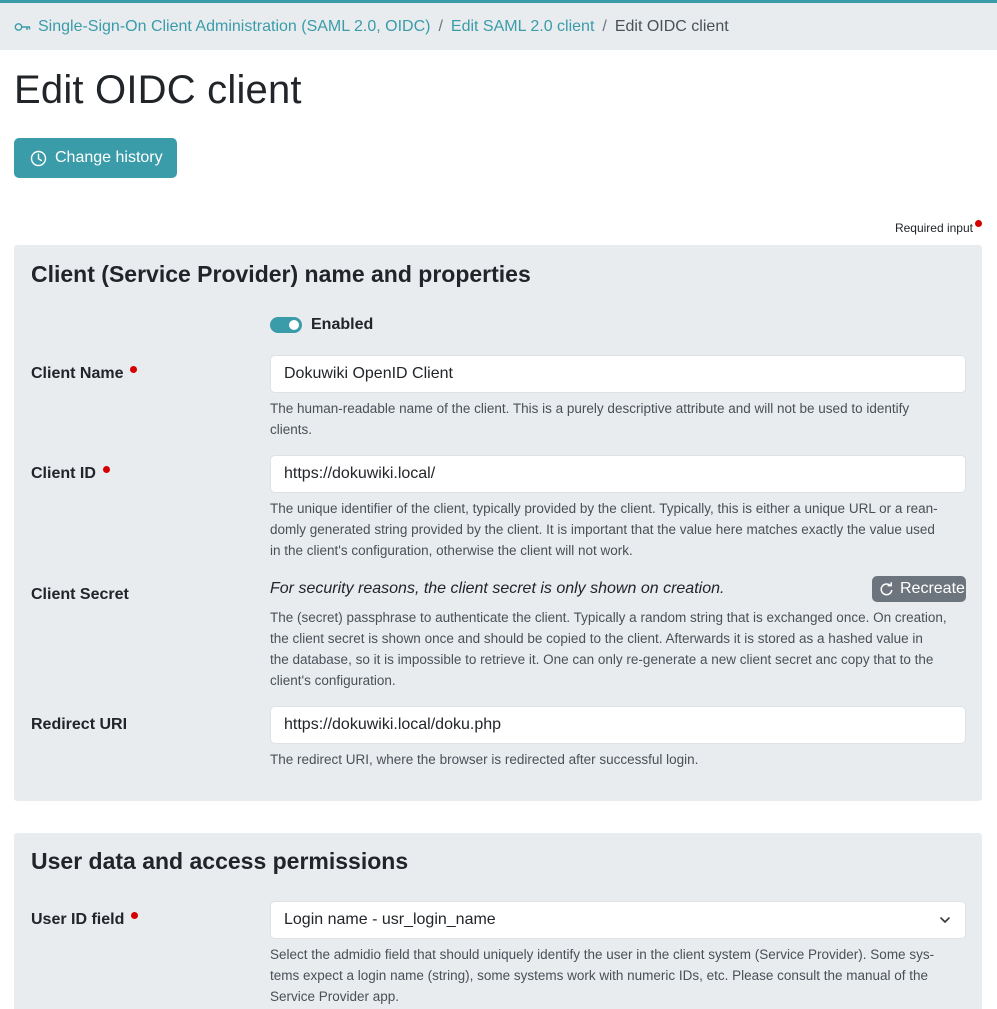  What do you see at coordinates (945, 922) in the screenshot?
I see `chevron-down-icon` at bounding box center [945, 922].